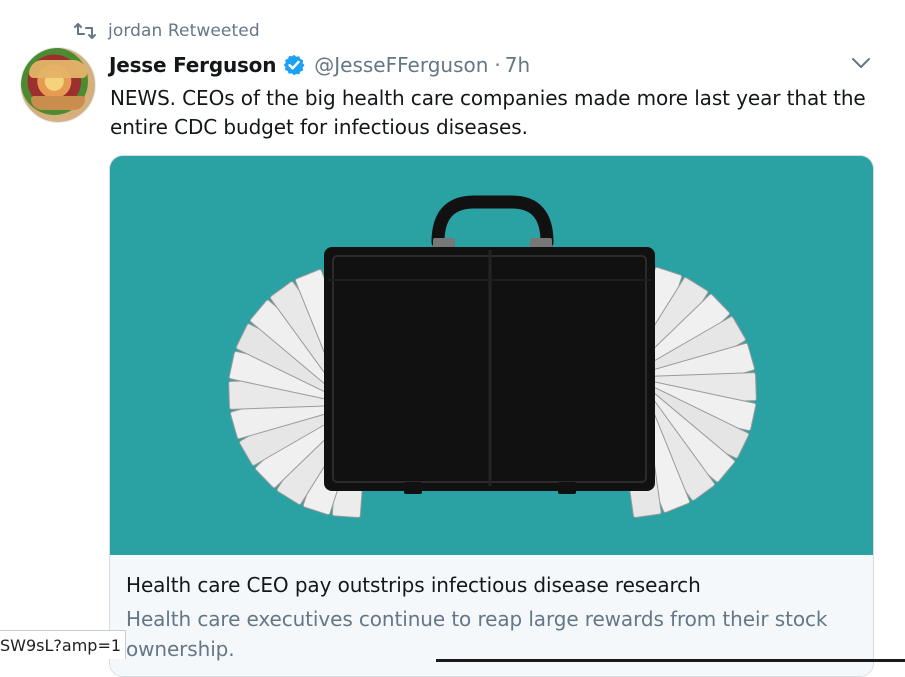 Image resolution: width=905 pixels, height=677 pixels. What do you see at coordinates (294, 65) in the screenshot?
I see `verified-badge-icon` at bounding box center [294, 65].